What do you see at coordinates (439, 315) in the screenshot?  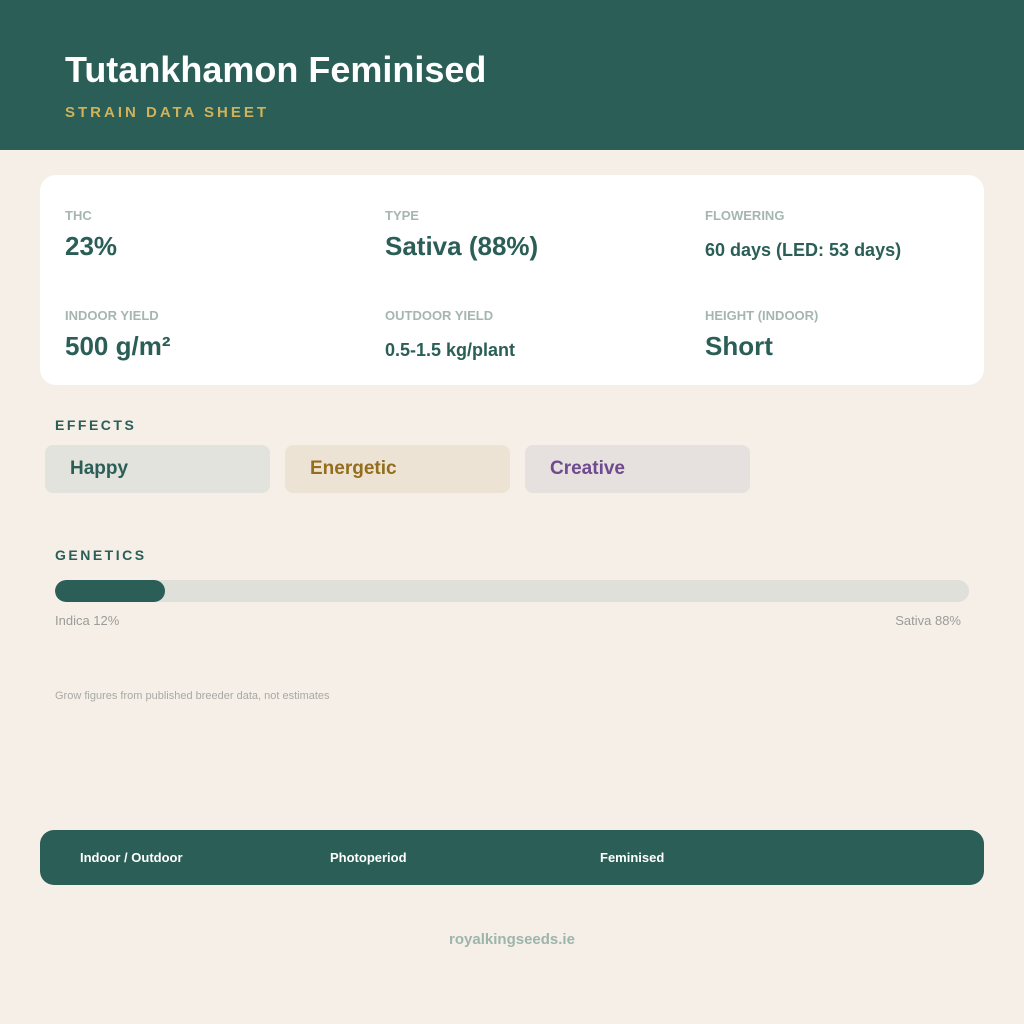 I see `stat-label: OUTDOOR YIELD` at bounding box center [439, 315].